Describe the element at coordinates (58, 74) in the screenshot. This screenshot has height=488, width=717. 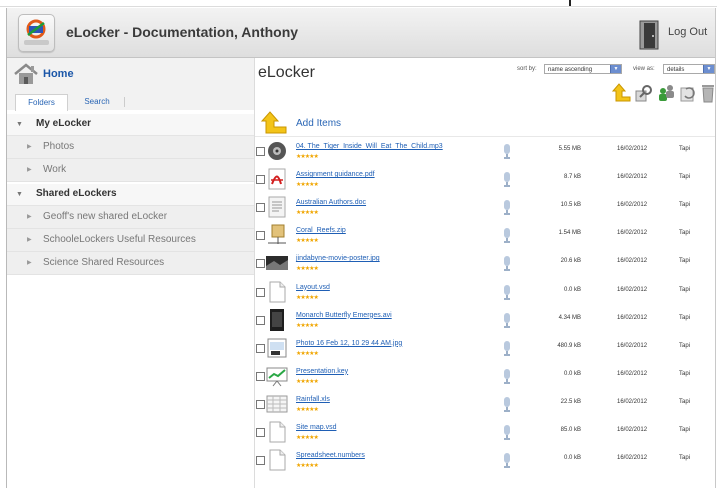
I see `home-link: Home` at that location.